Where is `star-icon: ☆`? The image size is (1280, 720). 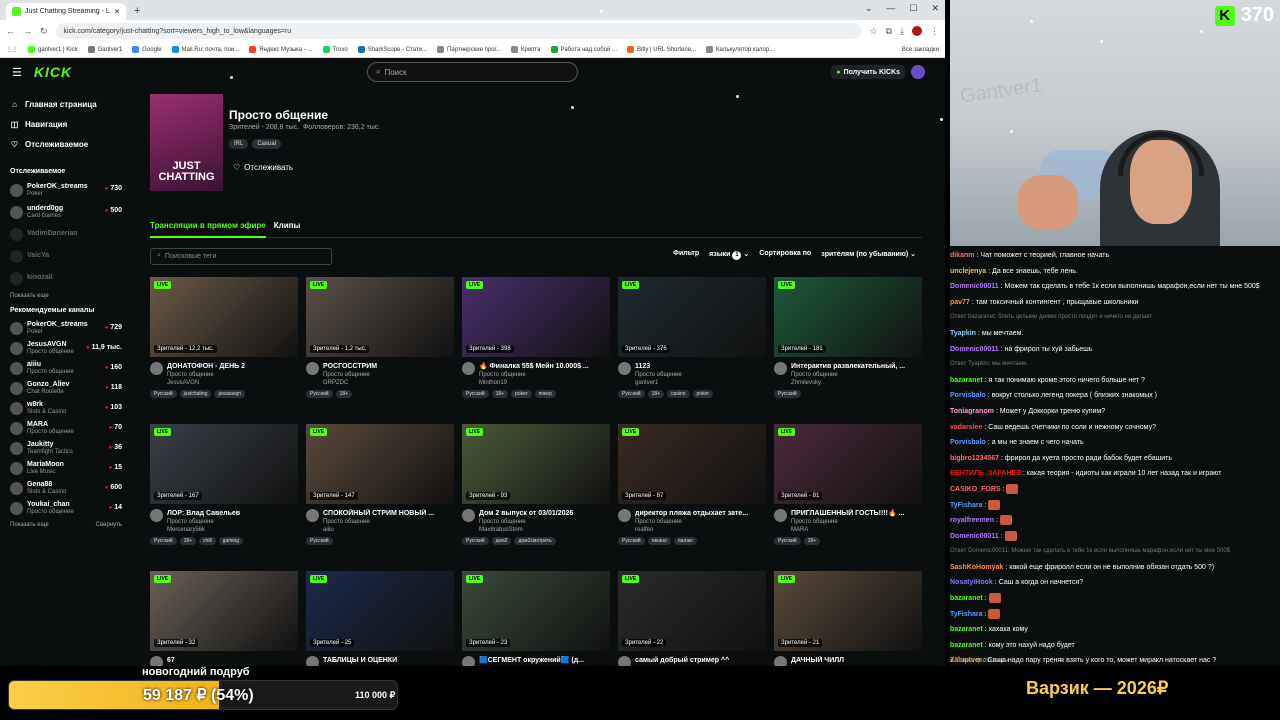 star-icon: ☆ is located at coordinates (874, 31).